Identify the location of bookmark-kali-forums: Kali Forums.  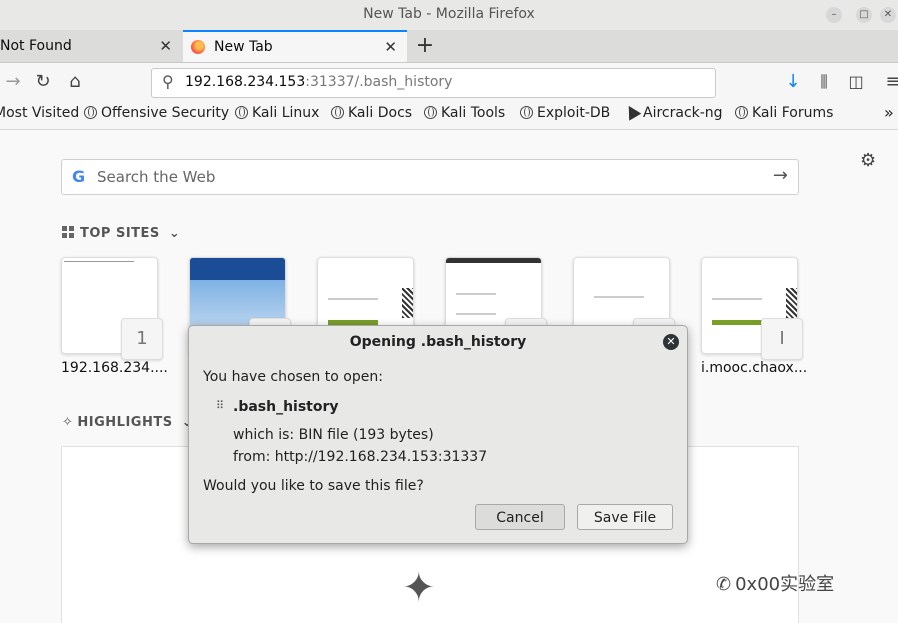
(784, 113).